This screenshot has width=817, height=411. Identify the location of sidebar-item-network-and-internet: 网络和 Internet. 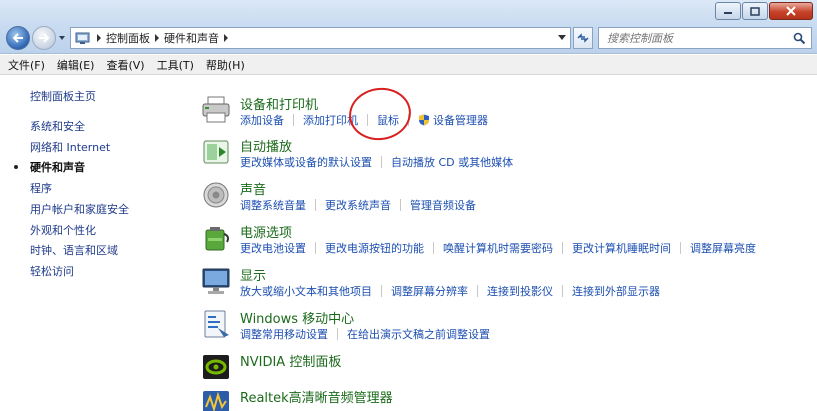
(70, 147).